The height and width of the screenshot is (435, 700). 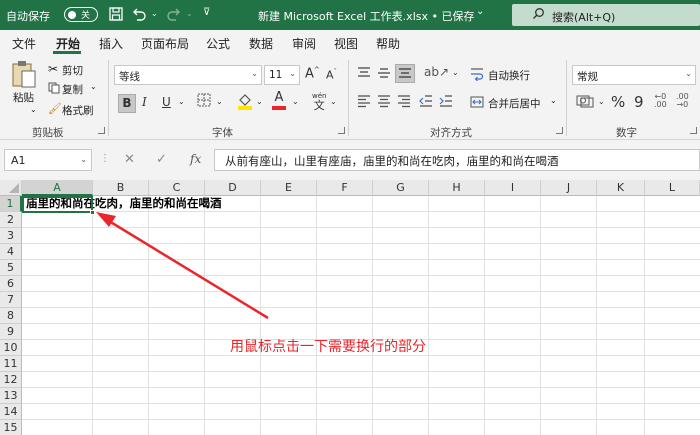 I want to click on font-name-combo: 等线 ⌄, so click(x=188, y=75).